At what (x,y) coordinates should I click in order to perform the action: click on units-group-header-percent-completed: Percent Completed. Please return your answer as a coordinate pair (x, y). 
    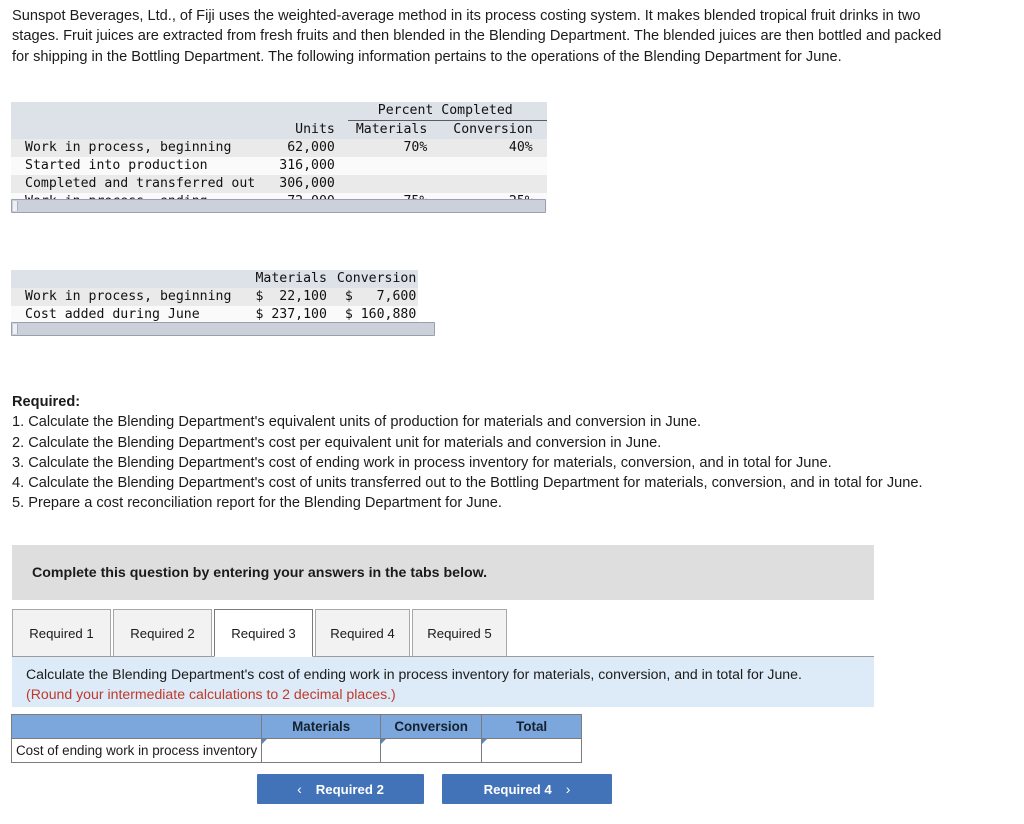
    Looking at the image, I should click on (447, 111).